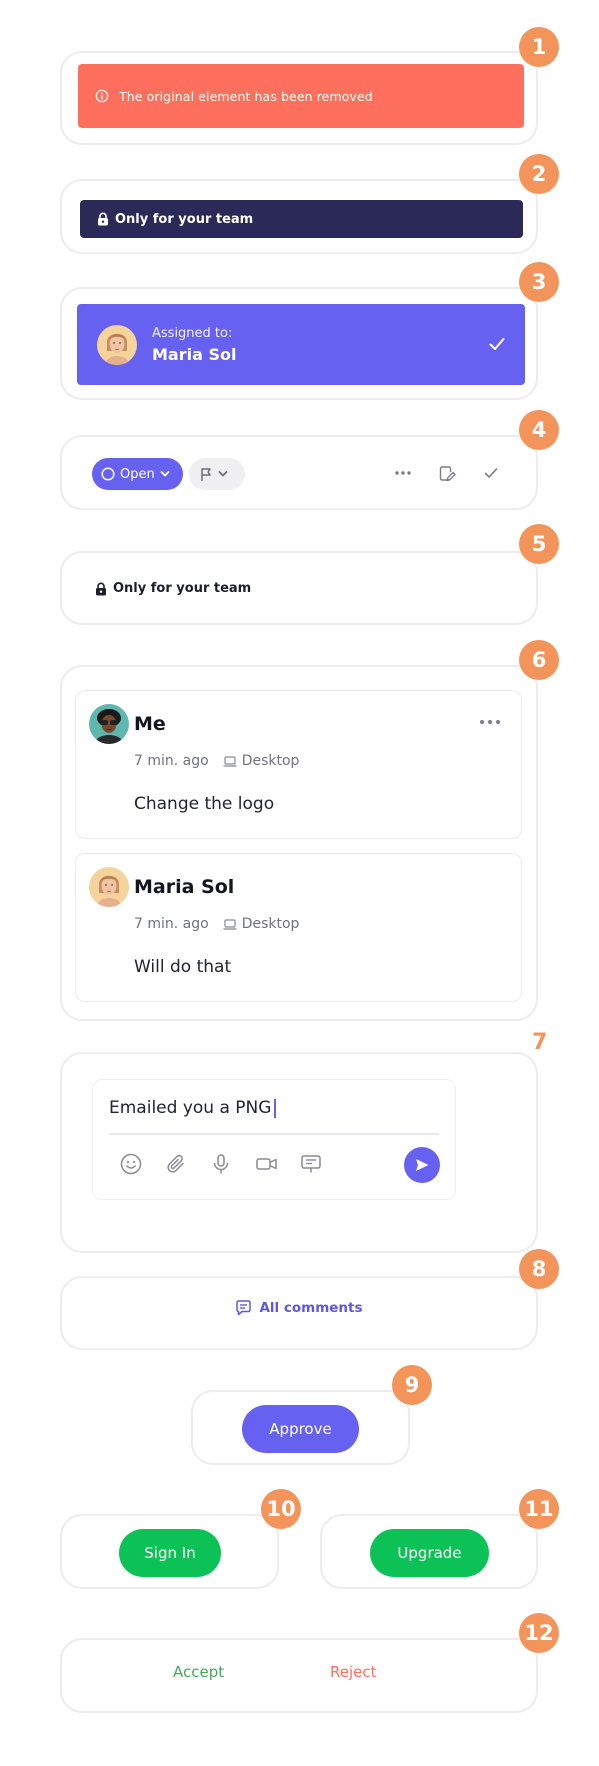 The width and height of the screenshot is (599, 1766). Describe the element at coordinates (206, 474) in the screenshot. I see `flag-icon` at that location.